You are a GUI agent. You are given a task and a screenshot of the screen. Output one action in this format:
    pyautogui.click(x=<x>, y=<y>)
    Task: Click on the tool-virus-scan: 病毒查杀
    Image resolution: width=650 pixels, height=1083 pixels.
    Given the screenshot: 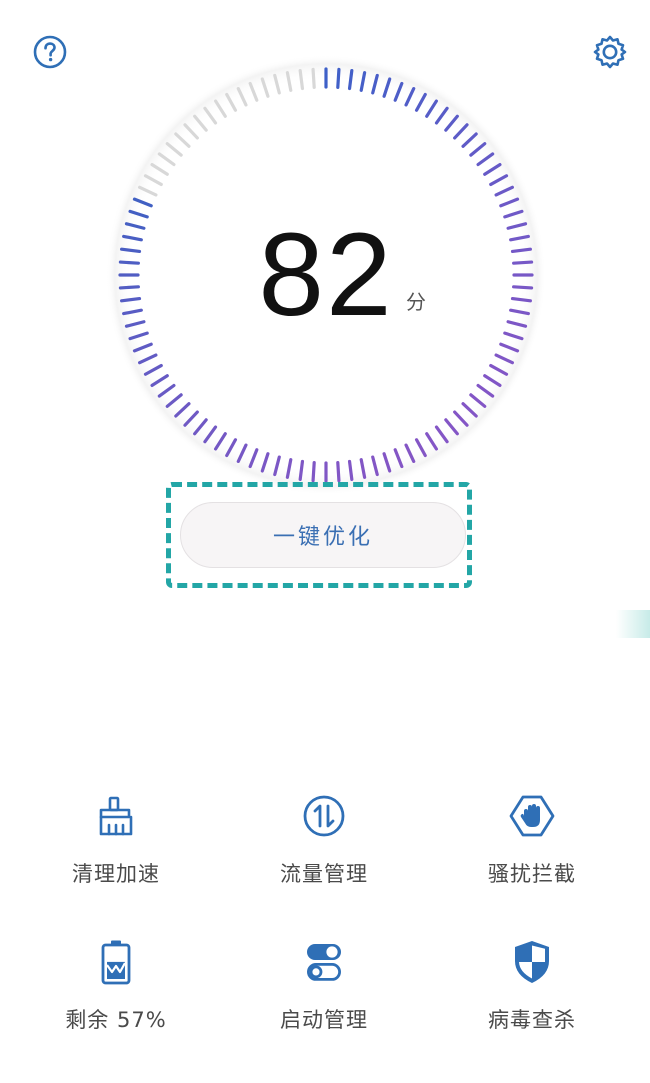 What is the action you would take?
    pyautogui.click(x=532, y=998)
    